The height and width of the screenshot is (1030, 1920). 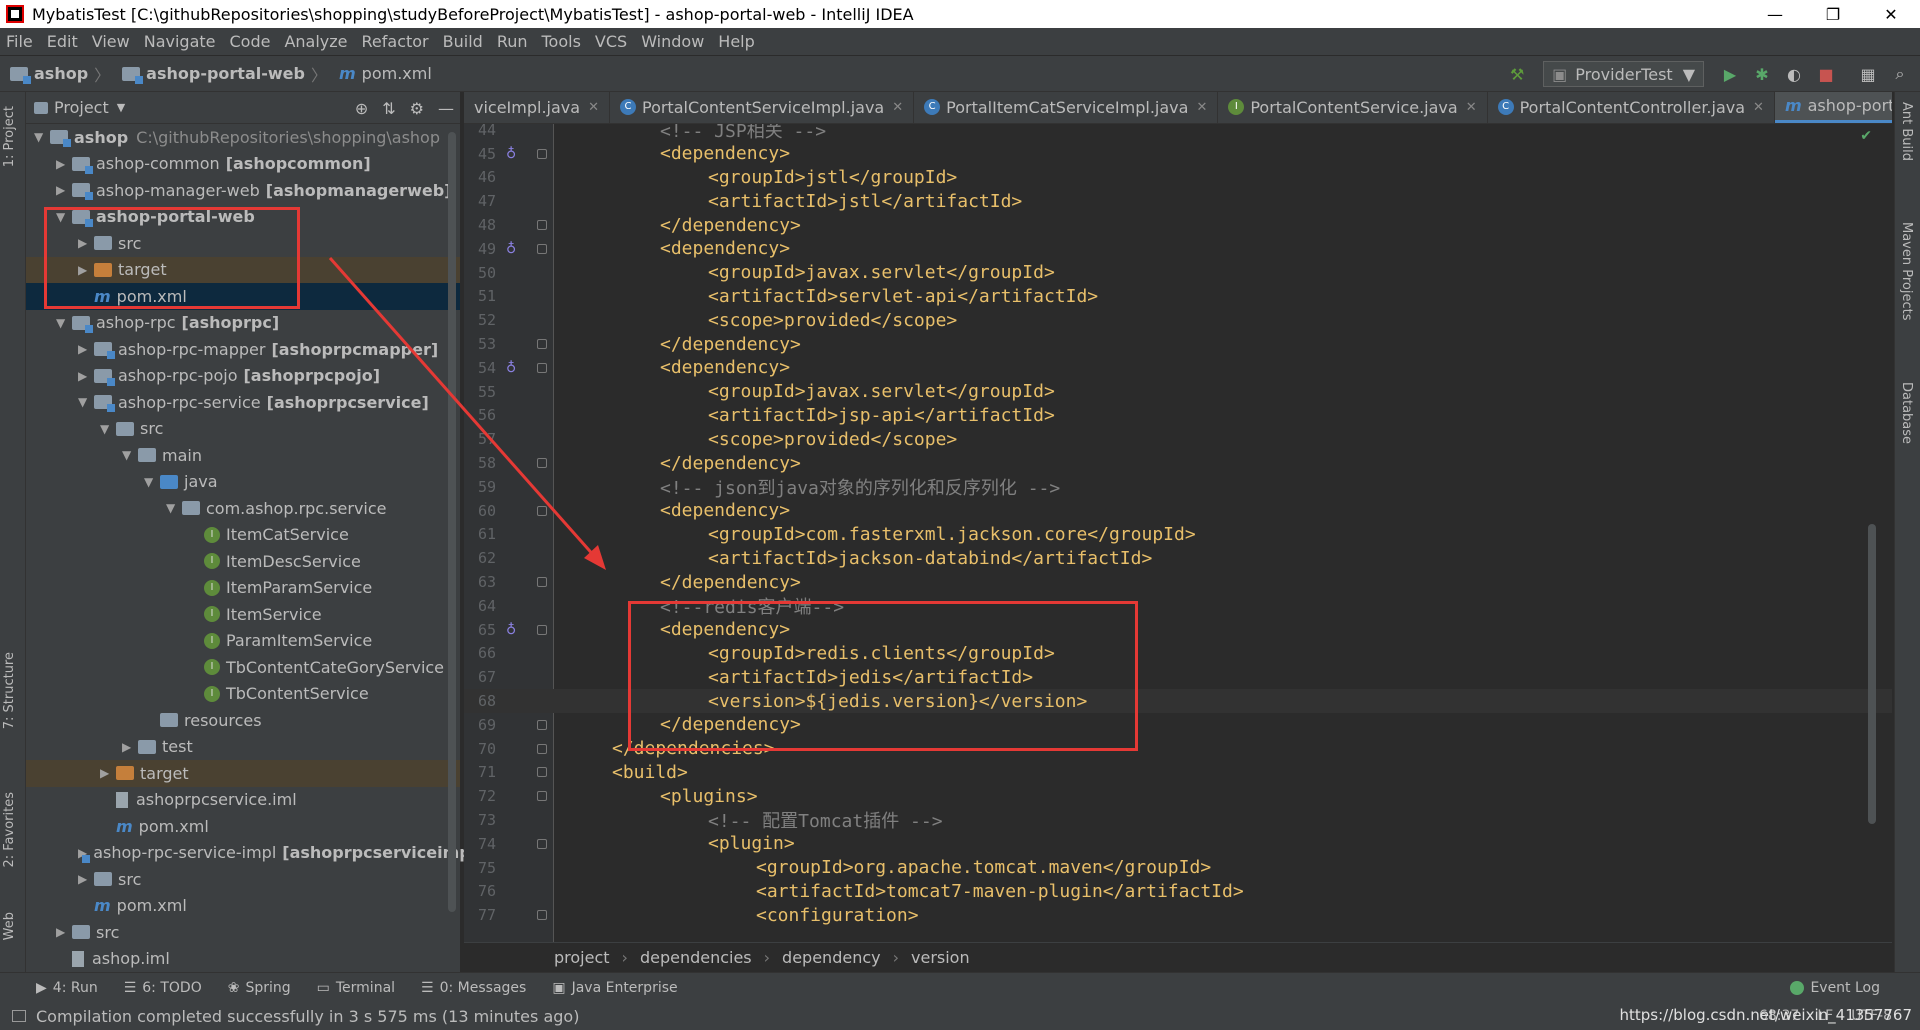 I want to click on code-line: 59 <!-- json到java对象的序列化和反序列化 -->, so click(x=1178, y=487).